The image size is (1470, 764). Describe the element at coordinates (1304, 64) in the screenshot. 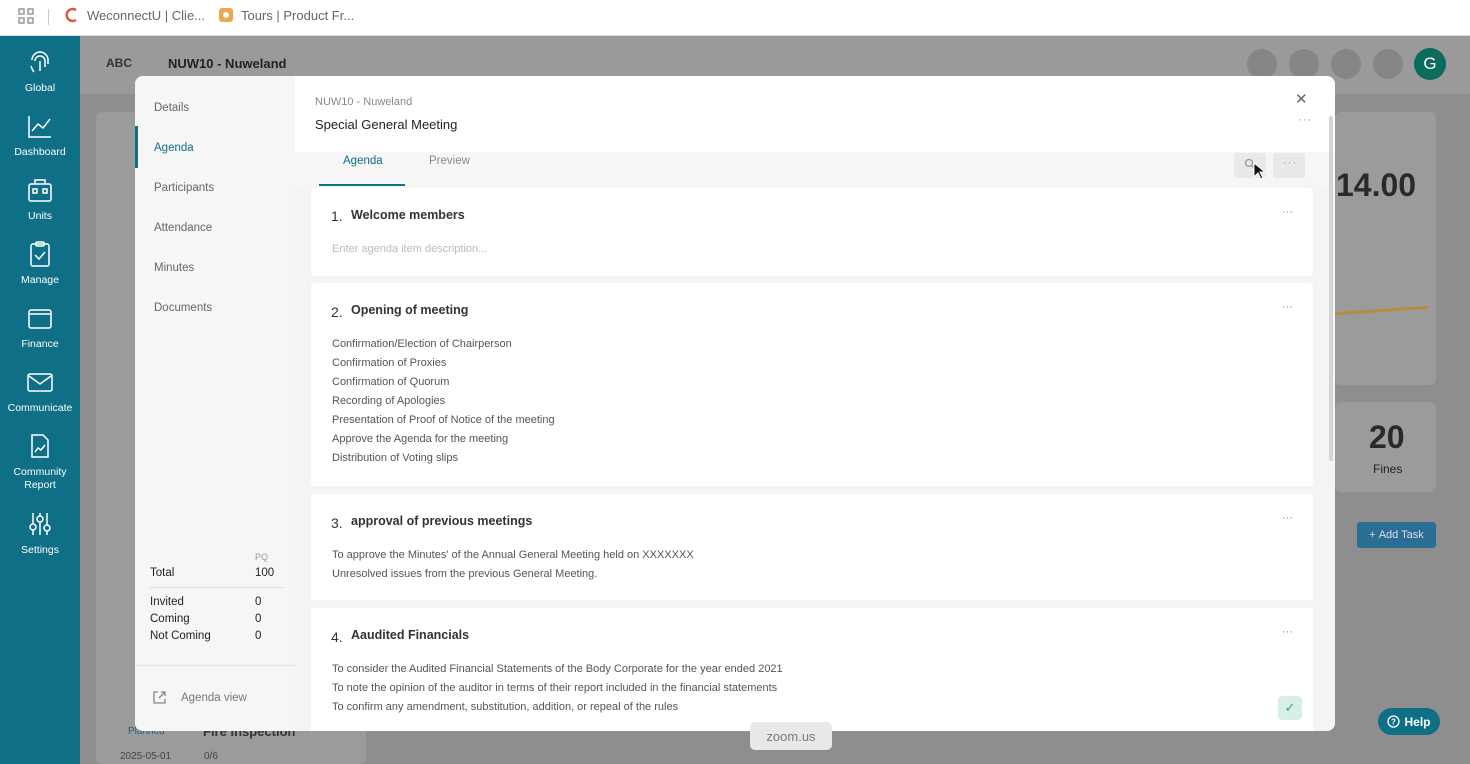

I see `bell-icon` at that location.